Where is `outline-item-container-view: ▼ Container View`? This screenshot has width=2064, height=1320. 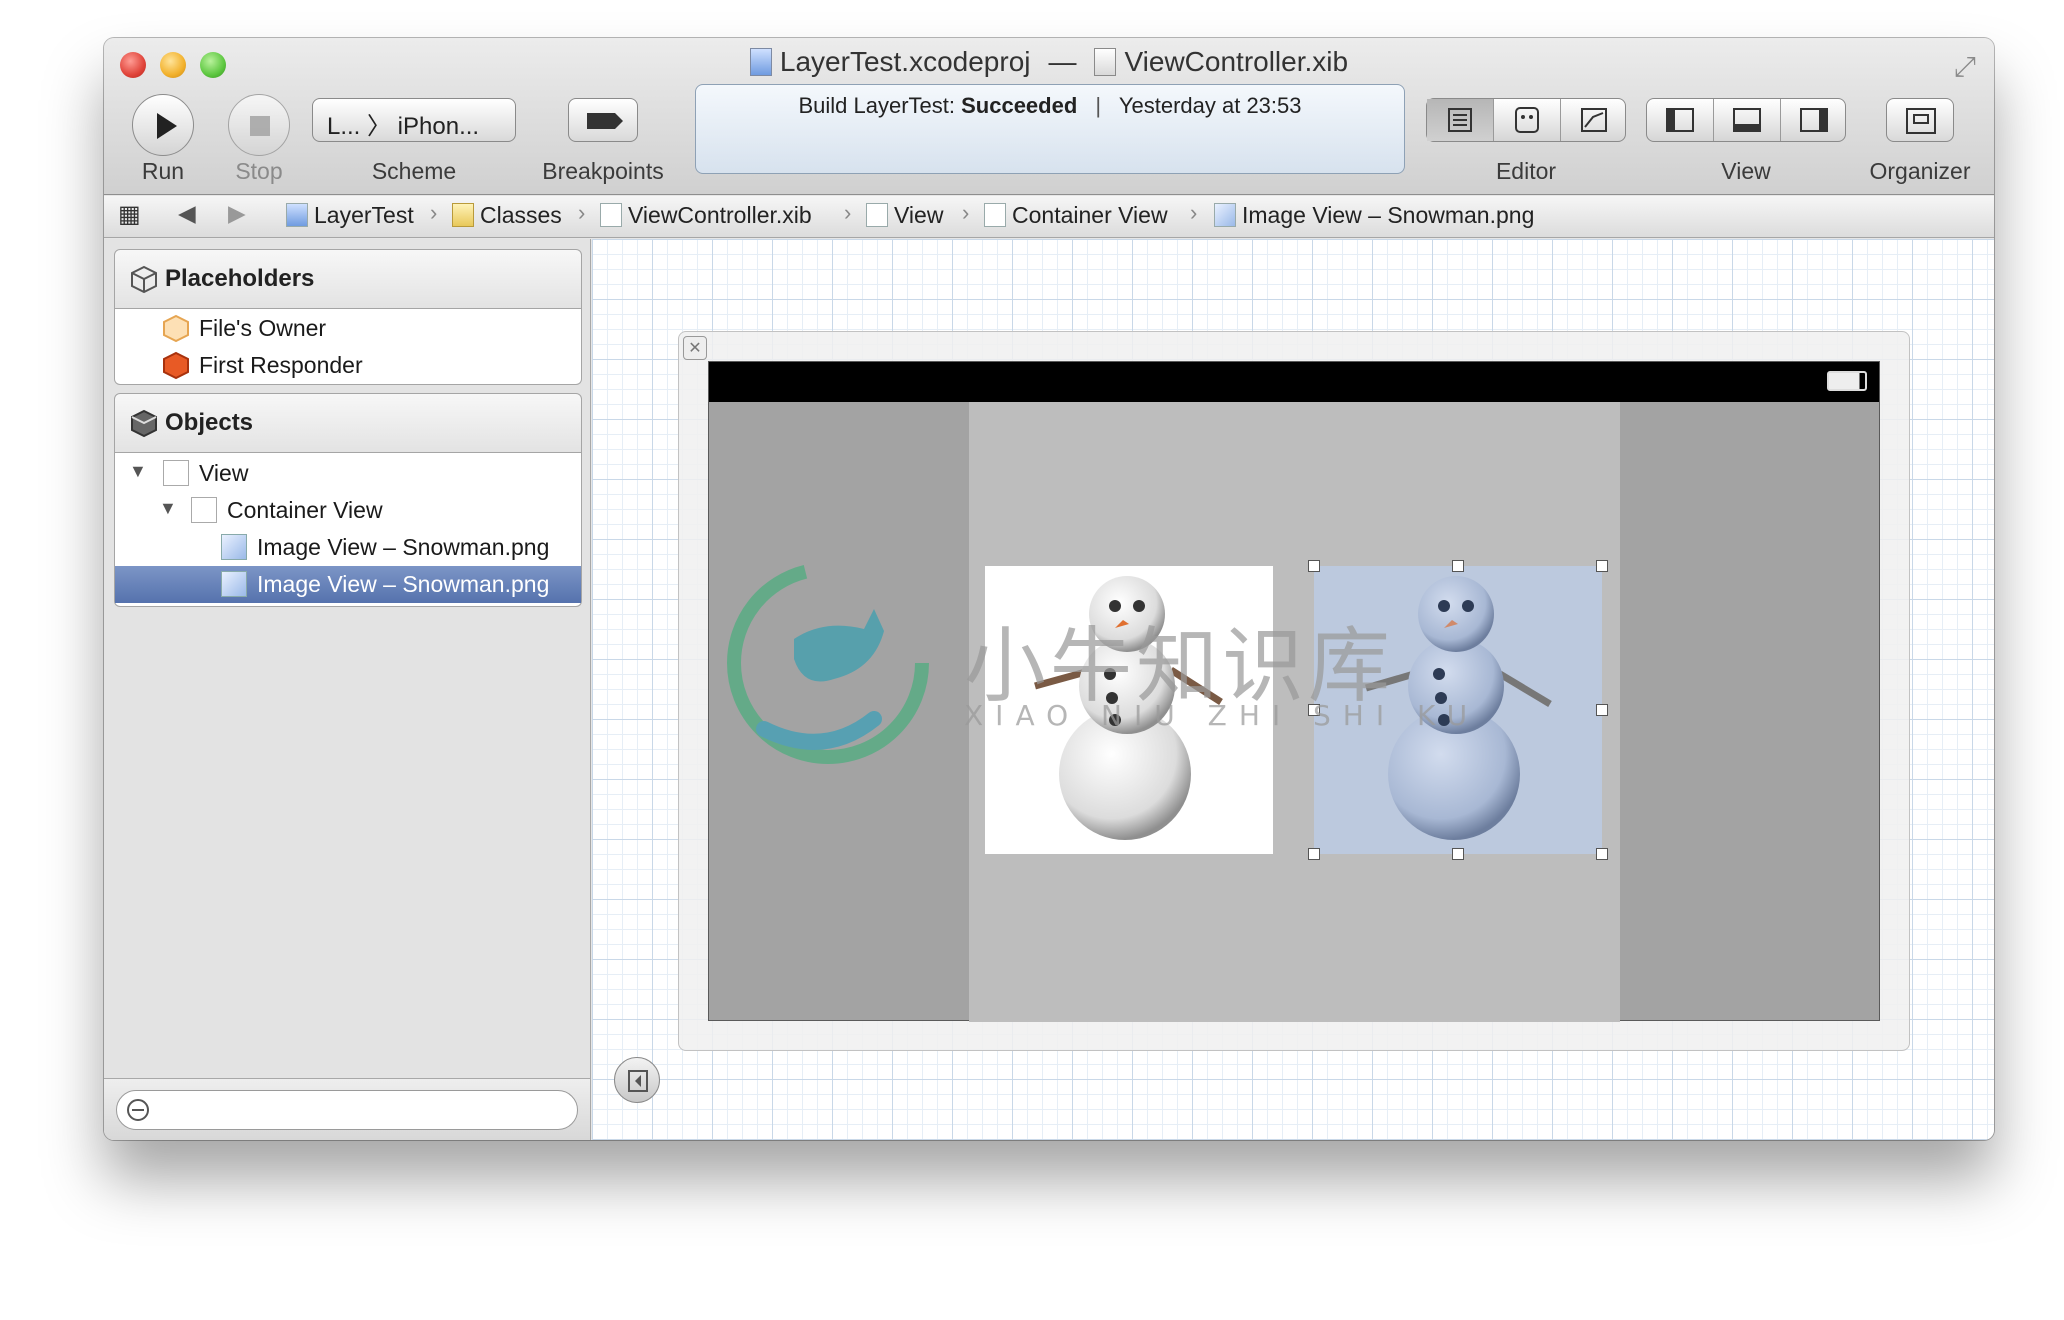
outline-item-container-view: ▼ Container View is located at coordinates (348, 510).